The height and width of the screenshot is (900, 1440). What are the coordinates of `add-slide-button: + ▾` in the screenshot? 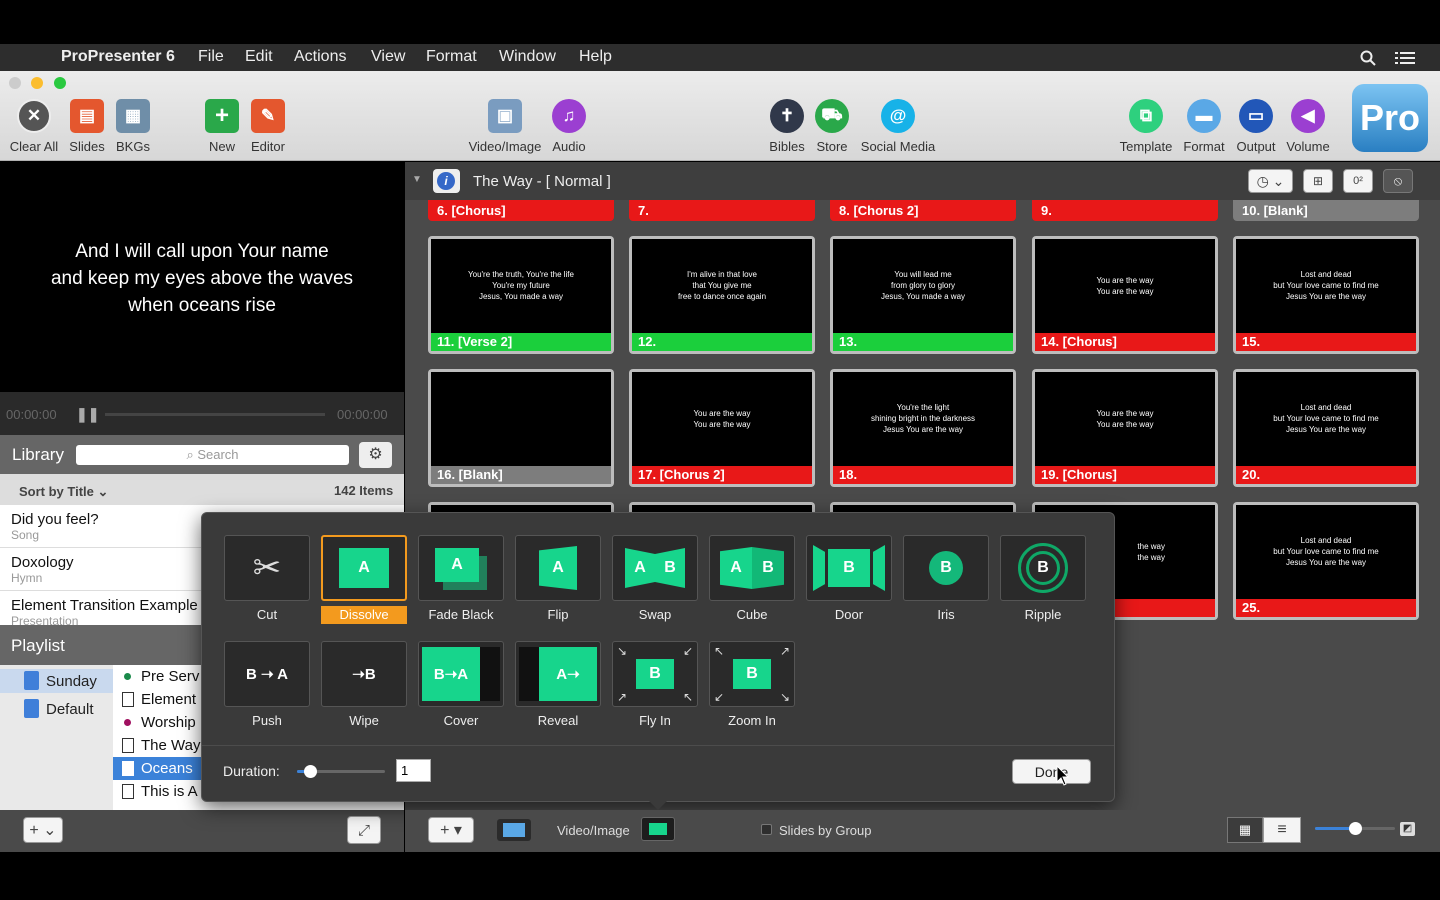 It's located at (451, 830).